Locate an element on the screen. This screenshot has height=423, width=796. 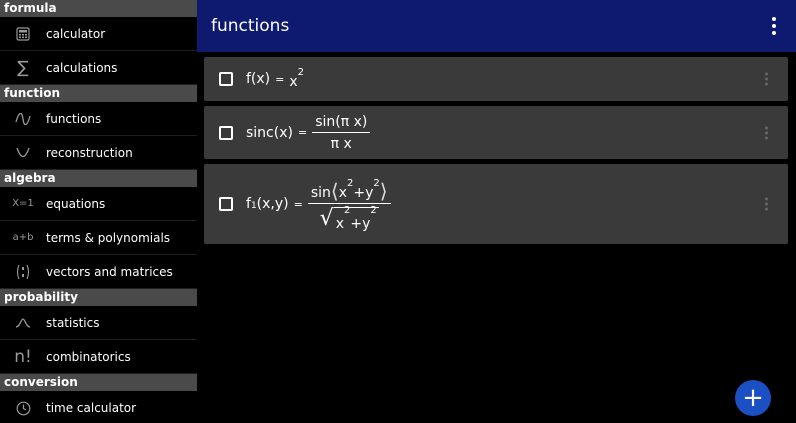
sigma-icon: ∑ is located at coordinates (23, 67).